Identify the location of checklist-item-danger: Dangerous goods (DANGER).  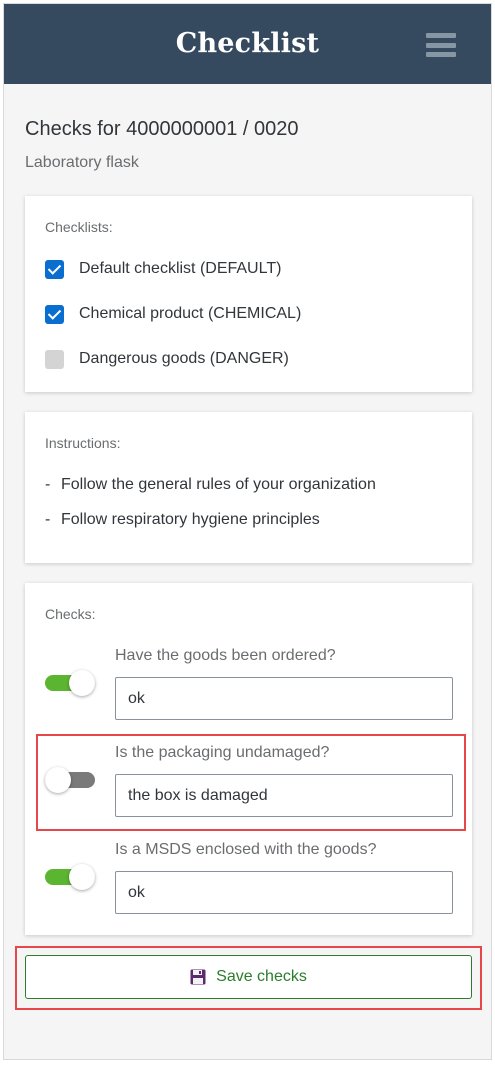
(167, 359).